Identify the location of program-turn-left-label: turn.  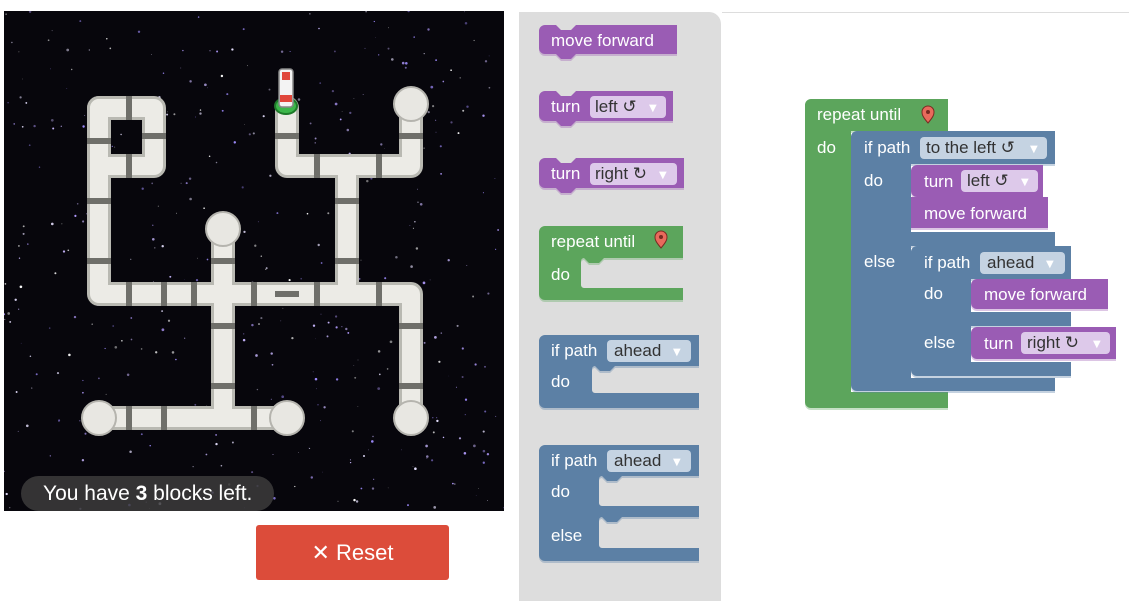
(938, 181).